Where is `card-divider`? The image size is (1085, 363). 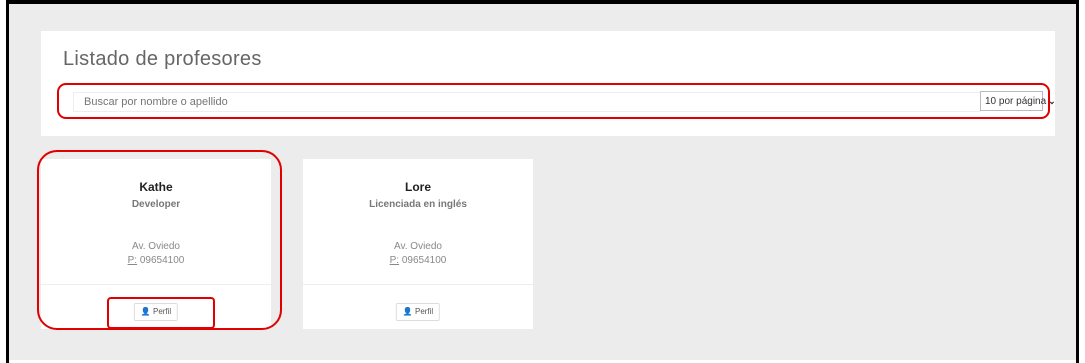 card-divider is located at coordinates (418, 284).